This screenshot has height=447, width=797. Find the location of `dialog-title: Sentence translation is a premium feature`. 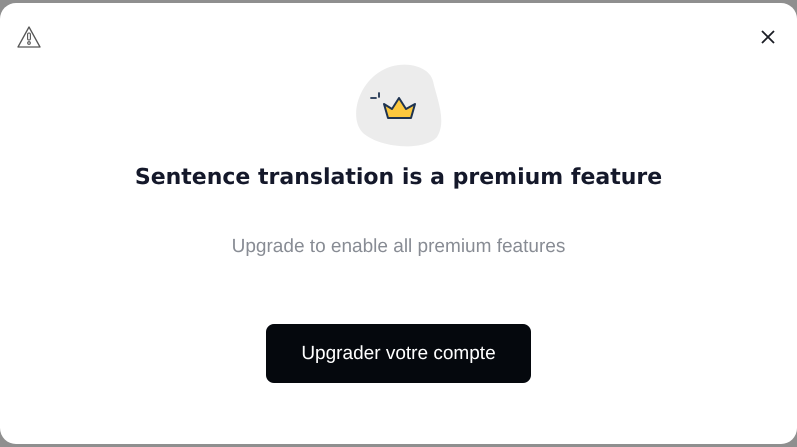

dialog-title: Sentence translation is a premium feature is located at coordinates (398, 177).